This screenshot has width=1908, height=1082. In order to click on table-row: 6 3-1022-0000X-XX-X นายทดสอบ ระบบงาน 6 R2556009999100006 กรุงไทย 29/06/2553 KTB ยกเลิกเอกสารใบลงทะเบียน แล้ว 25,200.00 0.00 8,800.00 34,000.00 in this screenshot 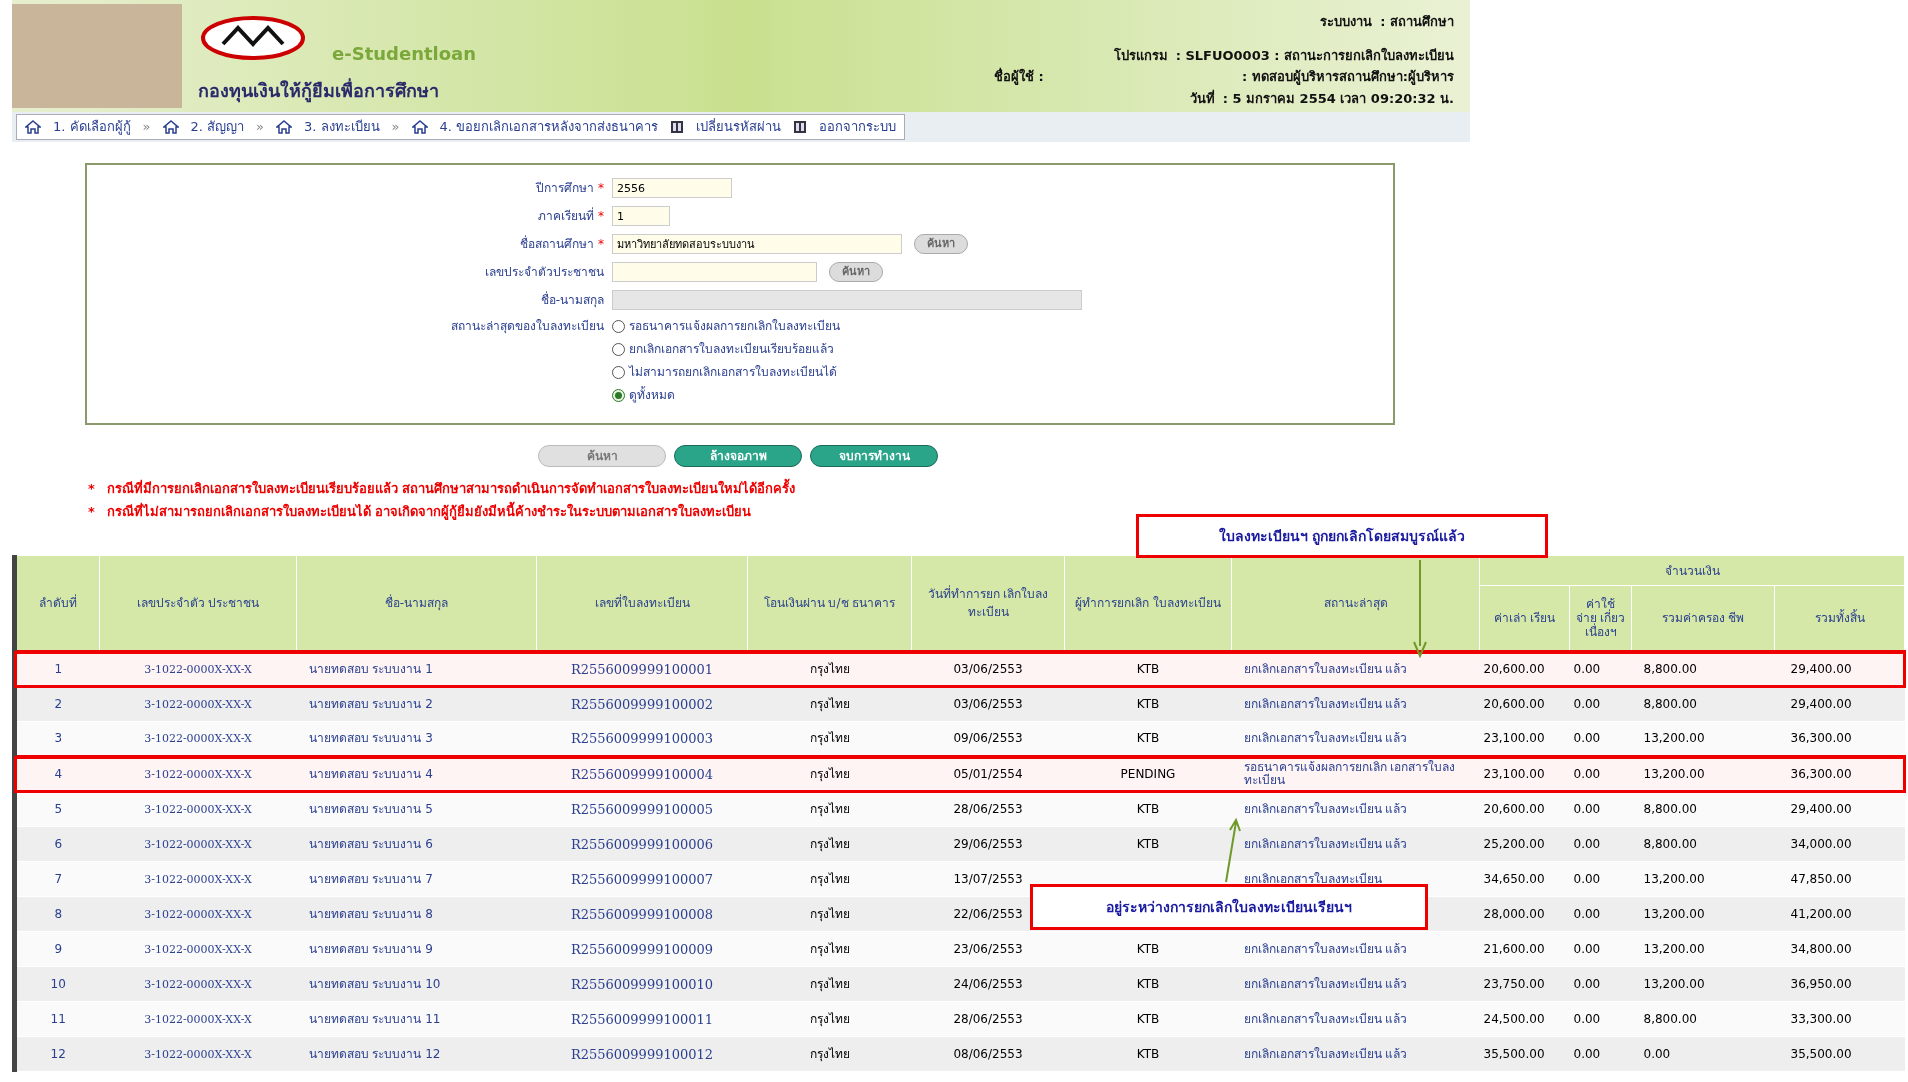, I will do `click(959, 844)`.